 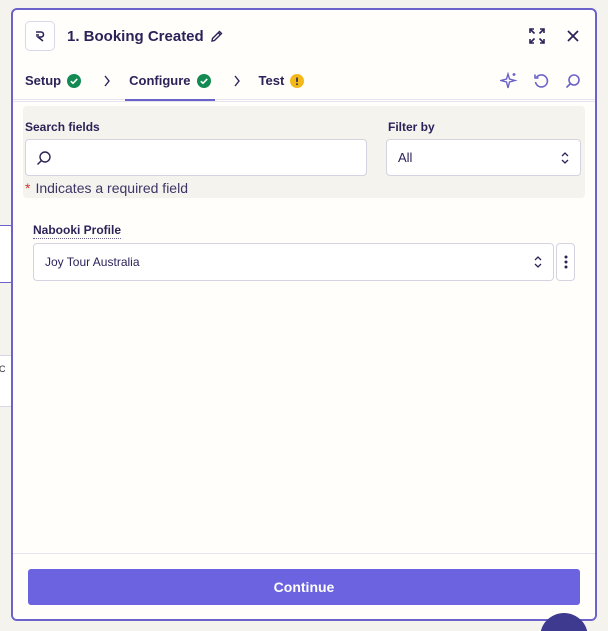 I want to click on field-options-button, so click(x=565, y=262).